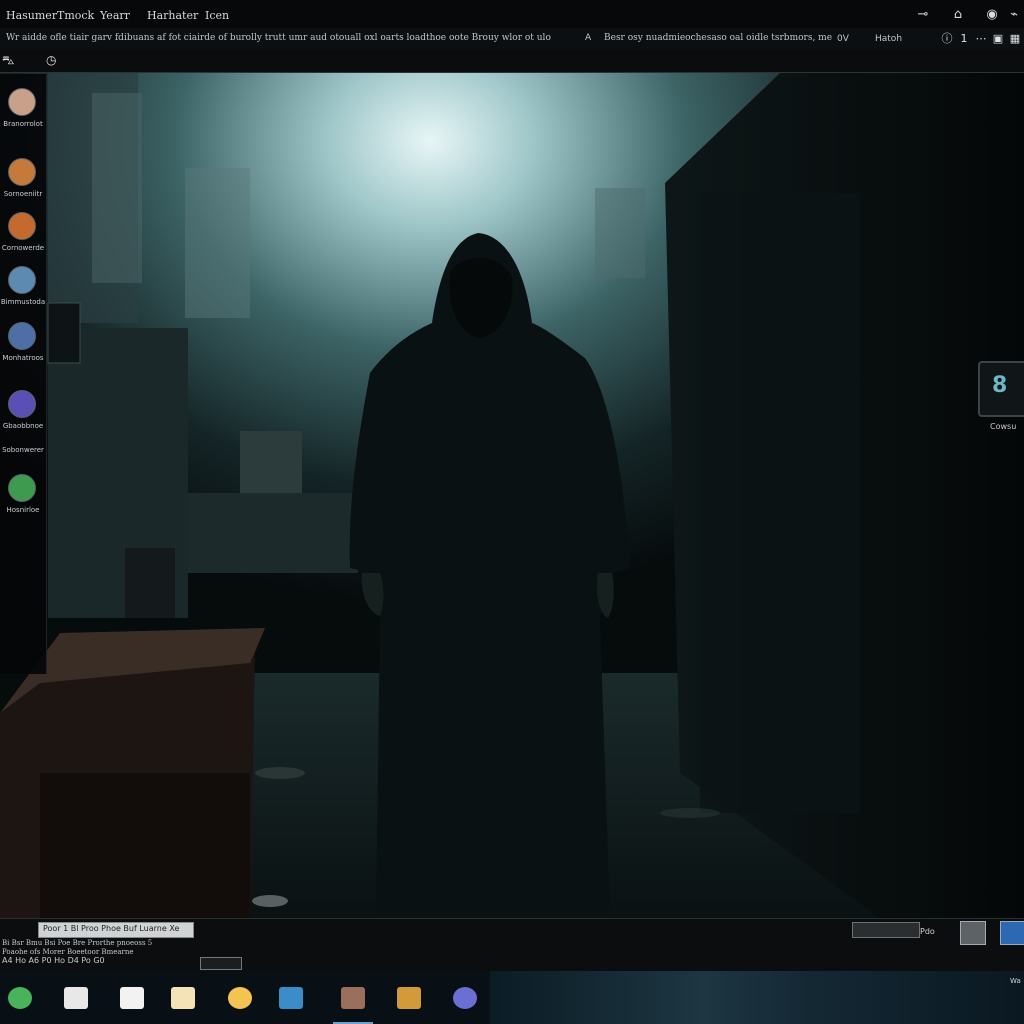 Image resolution: width=1024 pixels, height=1024 pixels. Describe the element at coordinates (22, 172) in the screenshot. I see `planet-icon` at that location.